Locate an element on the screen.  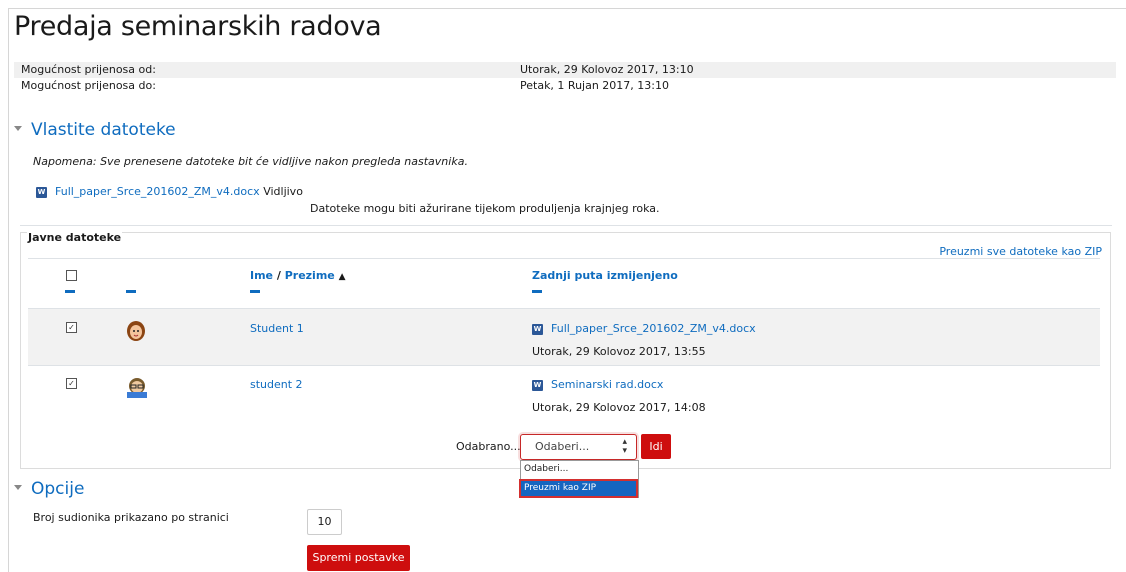
select-arrows-icon: ▴ ▾ is located at coordinates (624, 446).